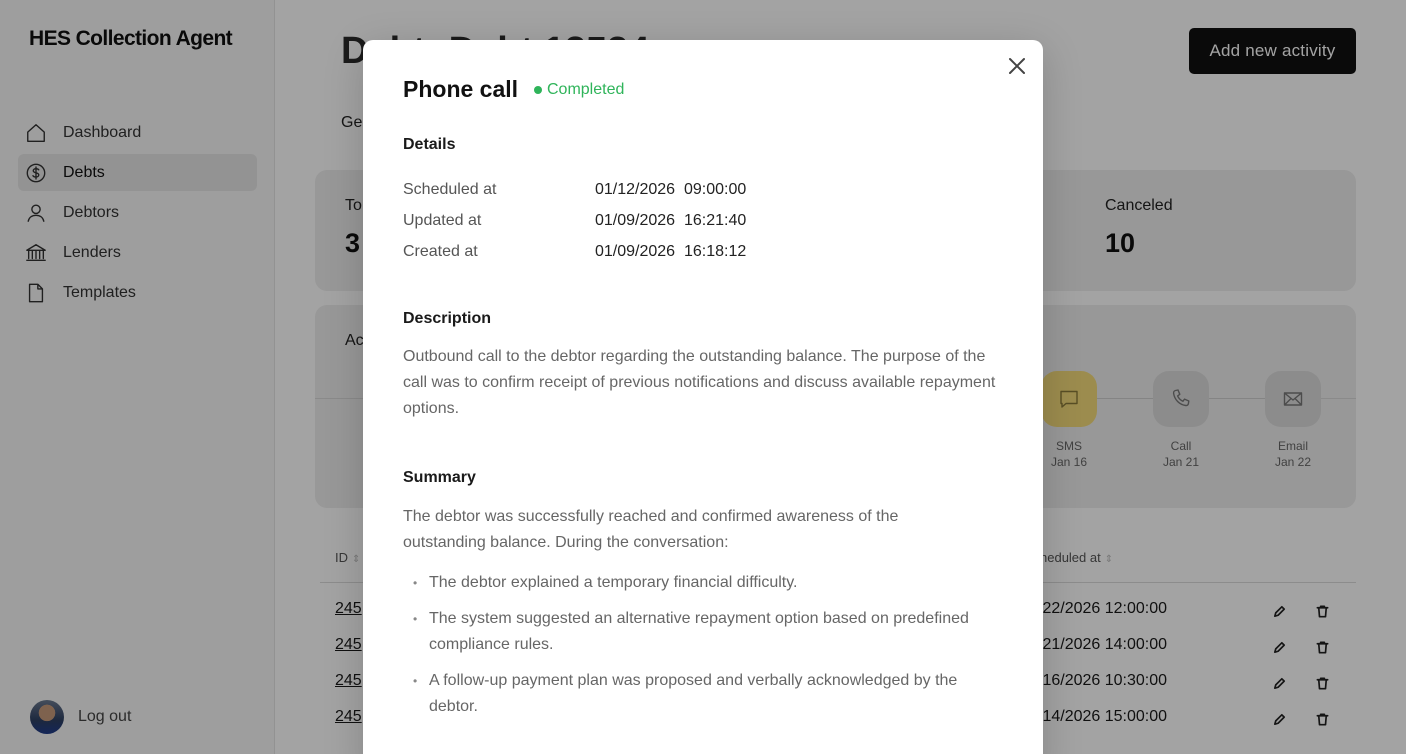 This screenshot has height=754, width=1406. Describe the element at coordinates (439, 477) in the screenshot. I see `summary-heading: Summary` at that location.